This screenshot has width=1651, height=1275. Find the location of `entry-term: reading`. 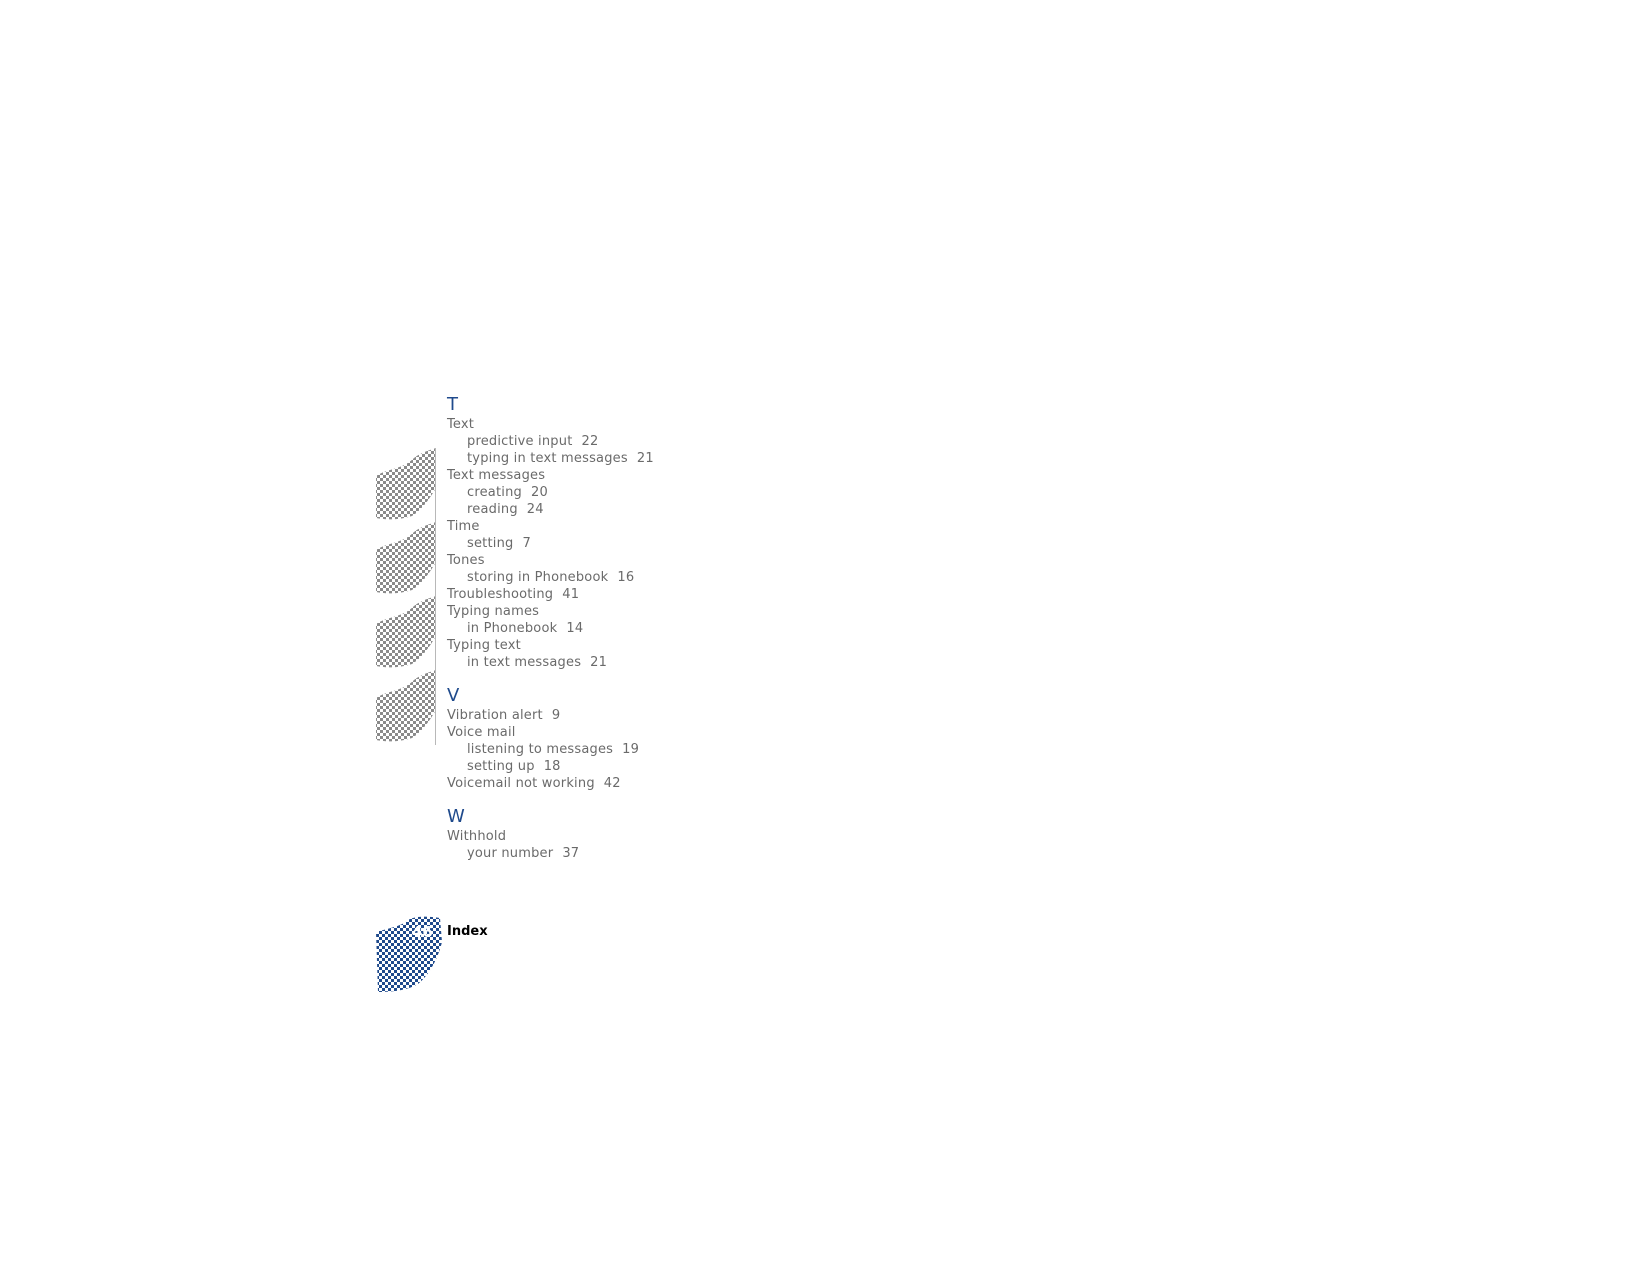

entry-term: reading is located at coordinates (492, 509).